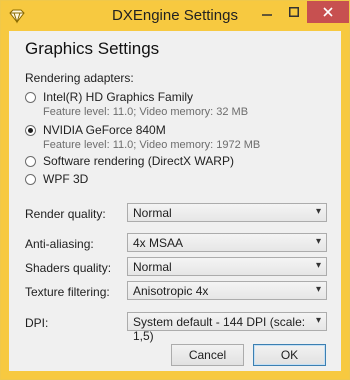 This screenshot has height=380, width=350. What do you see at coordinates (152, 213) in the screenshot?
I see `render-quality-value: Normal` at bounding box center [152, 213].